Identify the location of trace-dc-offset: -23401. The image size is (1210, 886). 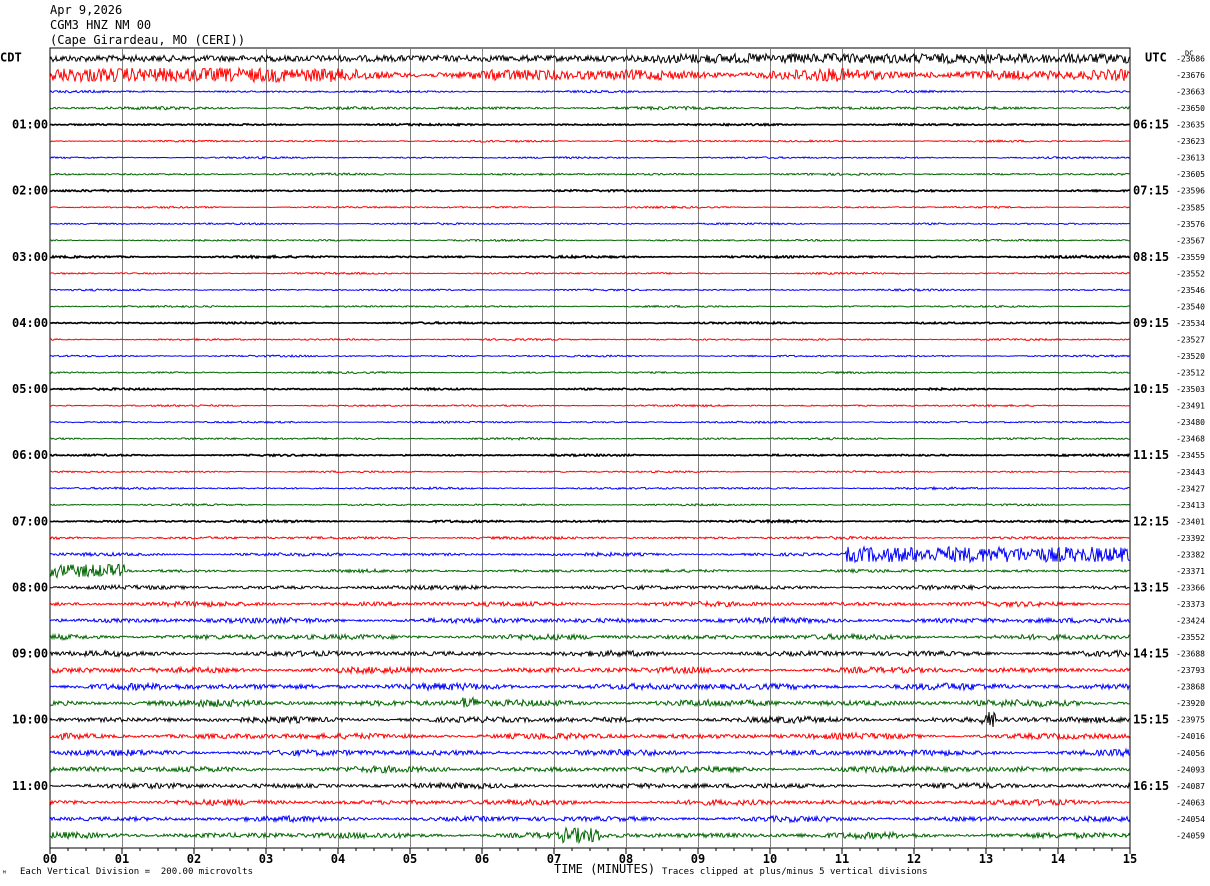
(1190, 521).